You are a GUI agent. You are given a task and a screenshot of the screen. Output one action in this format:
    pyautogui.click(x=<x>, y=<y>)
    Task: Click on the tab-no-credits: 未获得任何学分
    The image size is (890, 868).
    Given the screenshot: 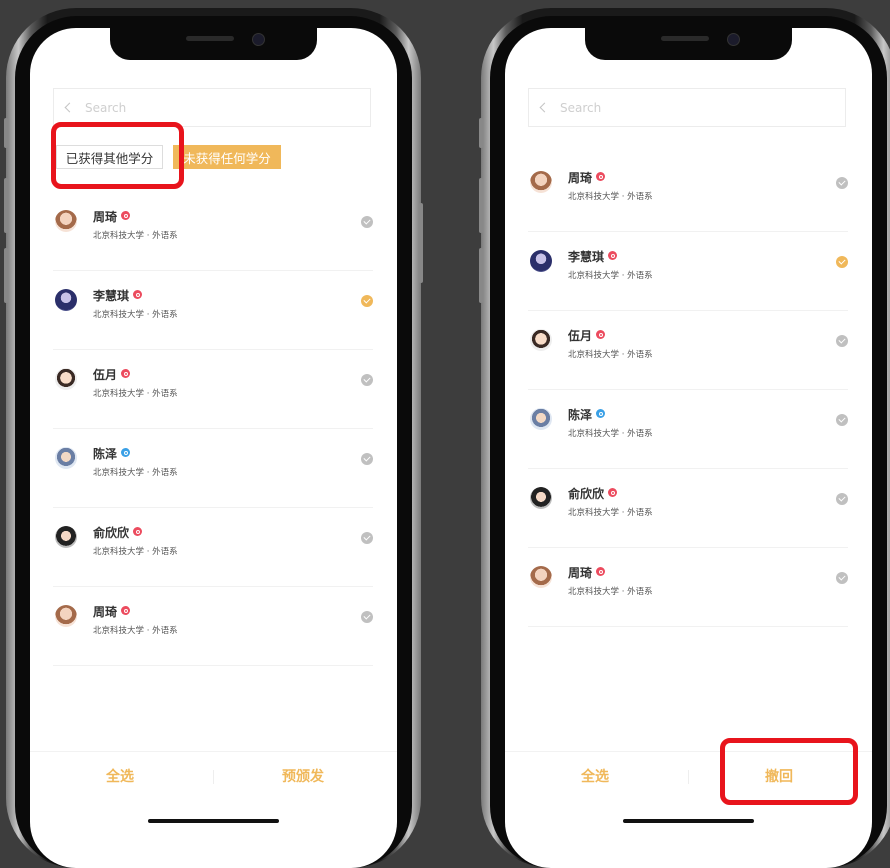 What is the action you would take?
    pyautogui.click(x=227, y=157)
    